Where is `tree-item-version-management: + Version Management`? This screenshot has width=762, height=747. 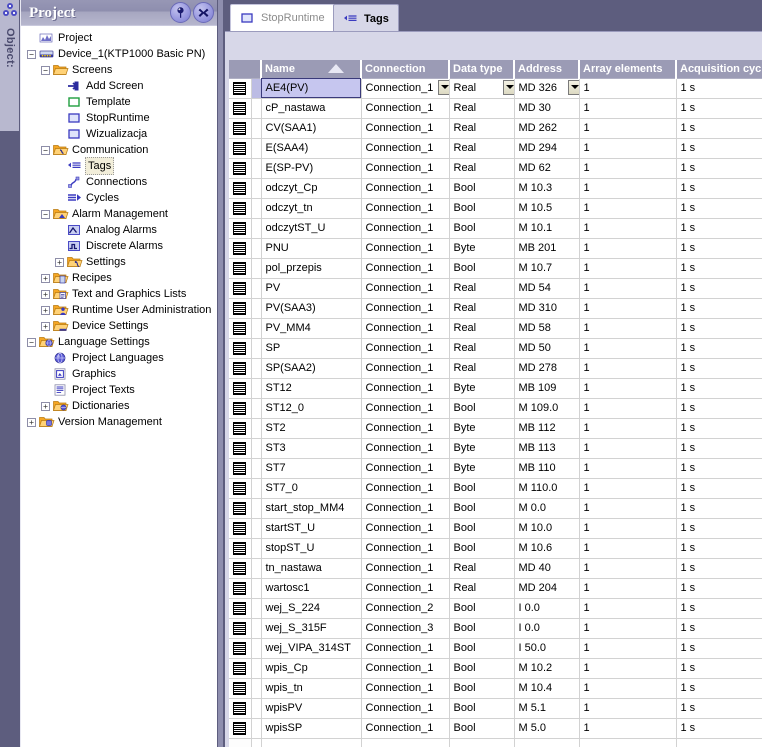
tree-item-version-management: + Version Management is located at coordinates (119, 422).